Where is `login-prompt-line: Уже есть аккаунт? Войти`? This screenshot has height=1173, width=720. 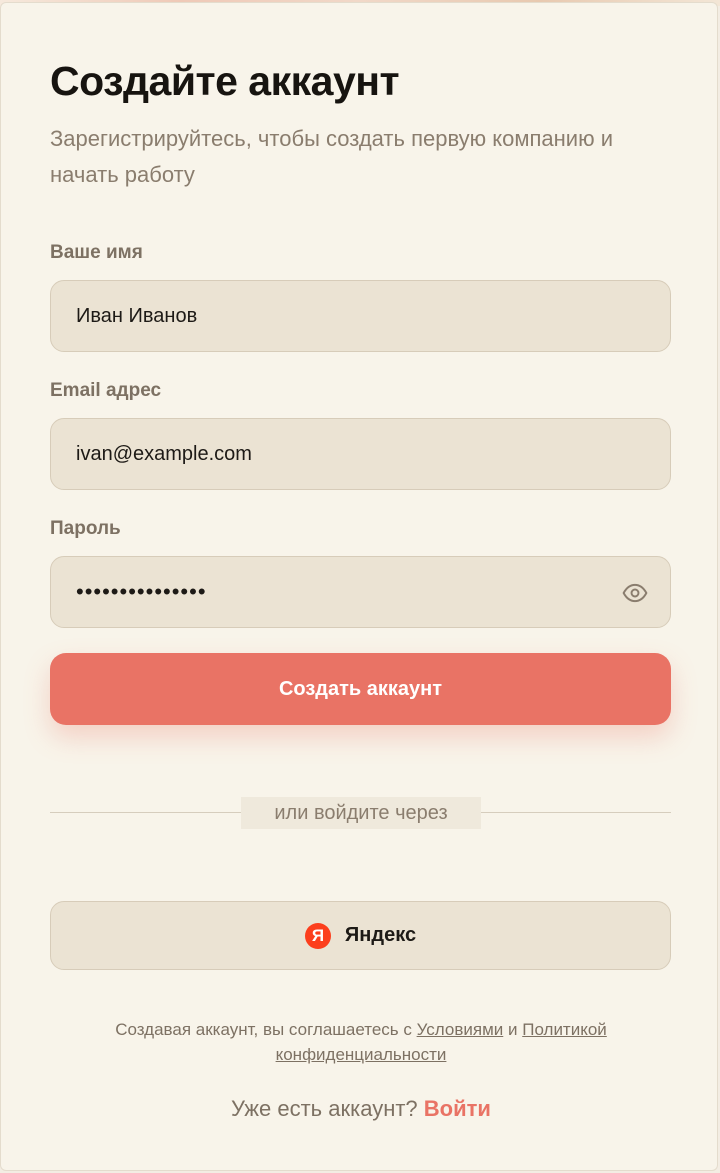 login-prompt-line: Уже есть аккаунт? Войти is located at coordinates (360, 1109).